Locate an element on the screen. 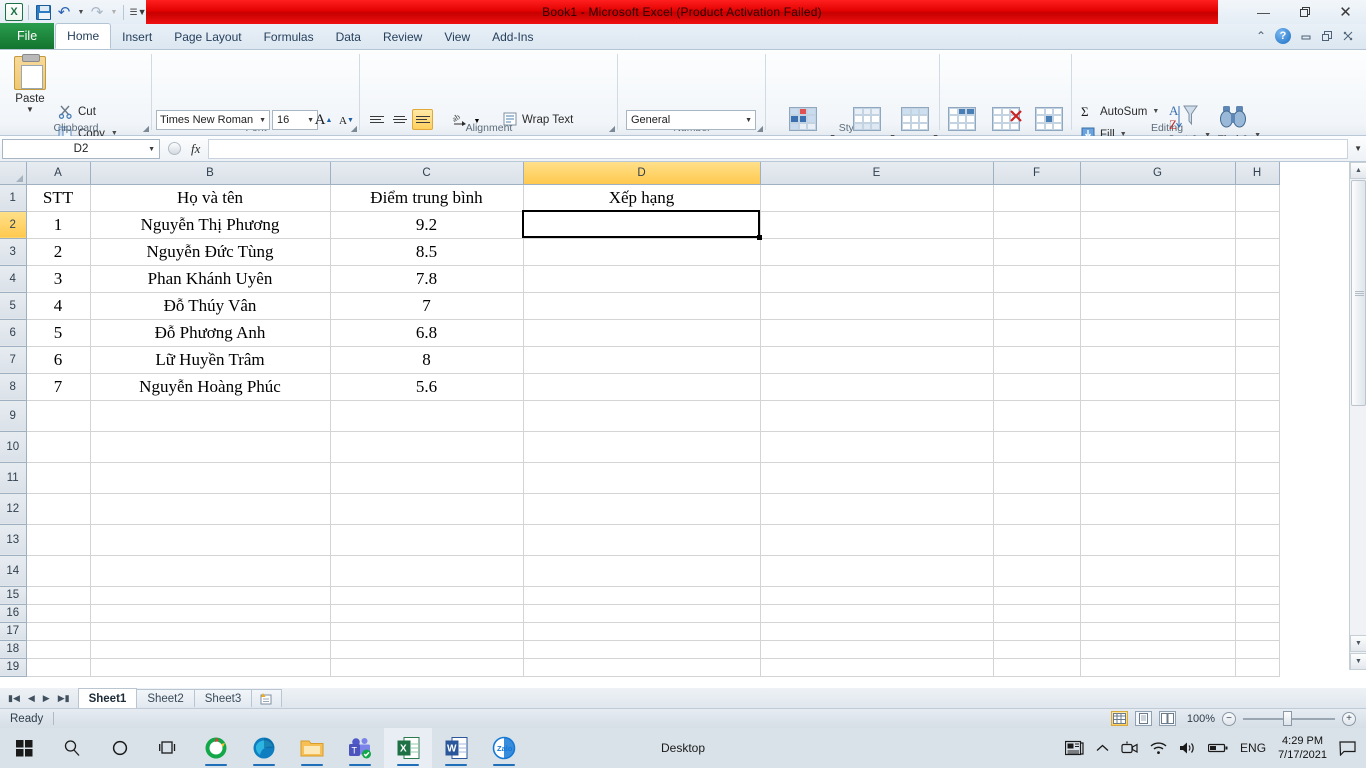 The height and width of the screenshot is (768, 1366). cell-F3 is located at coordinates (1037, 252).